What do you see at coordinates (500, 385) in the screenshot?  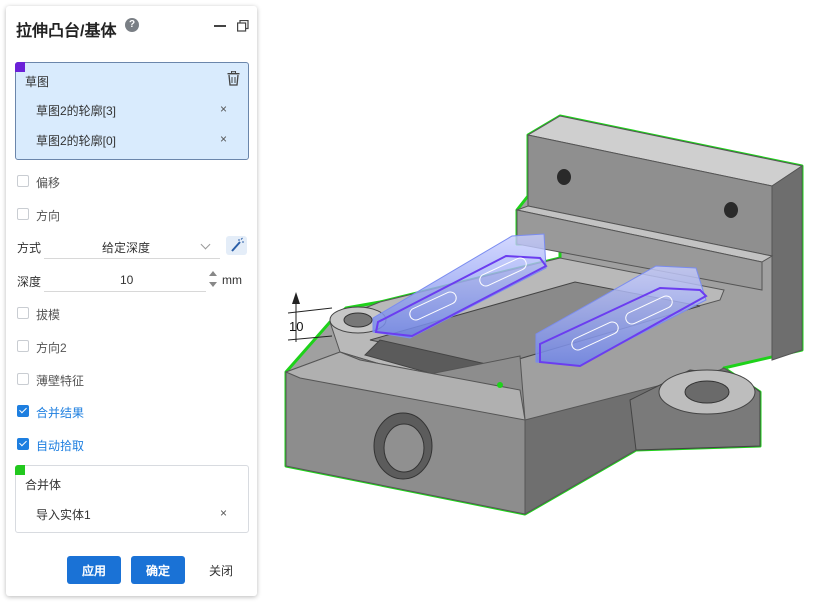 I see `selected-edge-dot` at bounding box center [500, 385].